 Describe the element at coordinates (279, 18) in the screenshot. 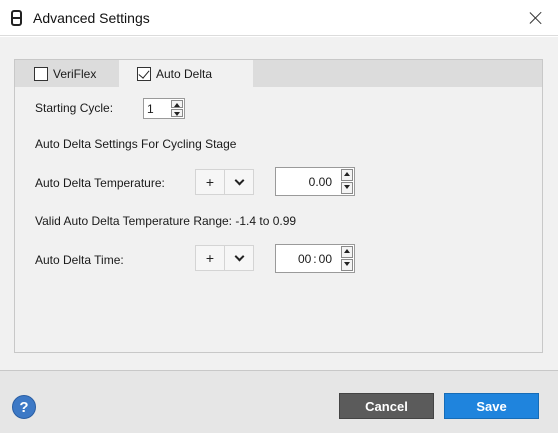

I see `title-bar: Advanced Settings` at that location.